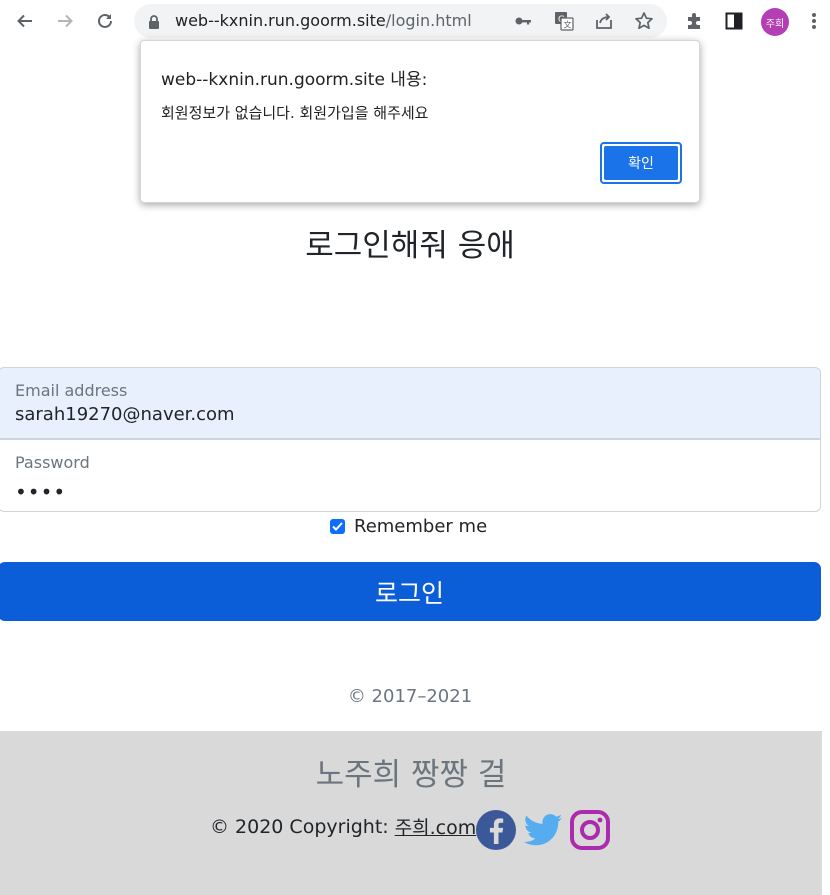 The width and height of the screenshot is (830, 895). What do you see at coordinates (694, 21) in the screenshot?
I see `extensions-icon` at bounding box center [694, 21].